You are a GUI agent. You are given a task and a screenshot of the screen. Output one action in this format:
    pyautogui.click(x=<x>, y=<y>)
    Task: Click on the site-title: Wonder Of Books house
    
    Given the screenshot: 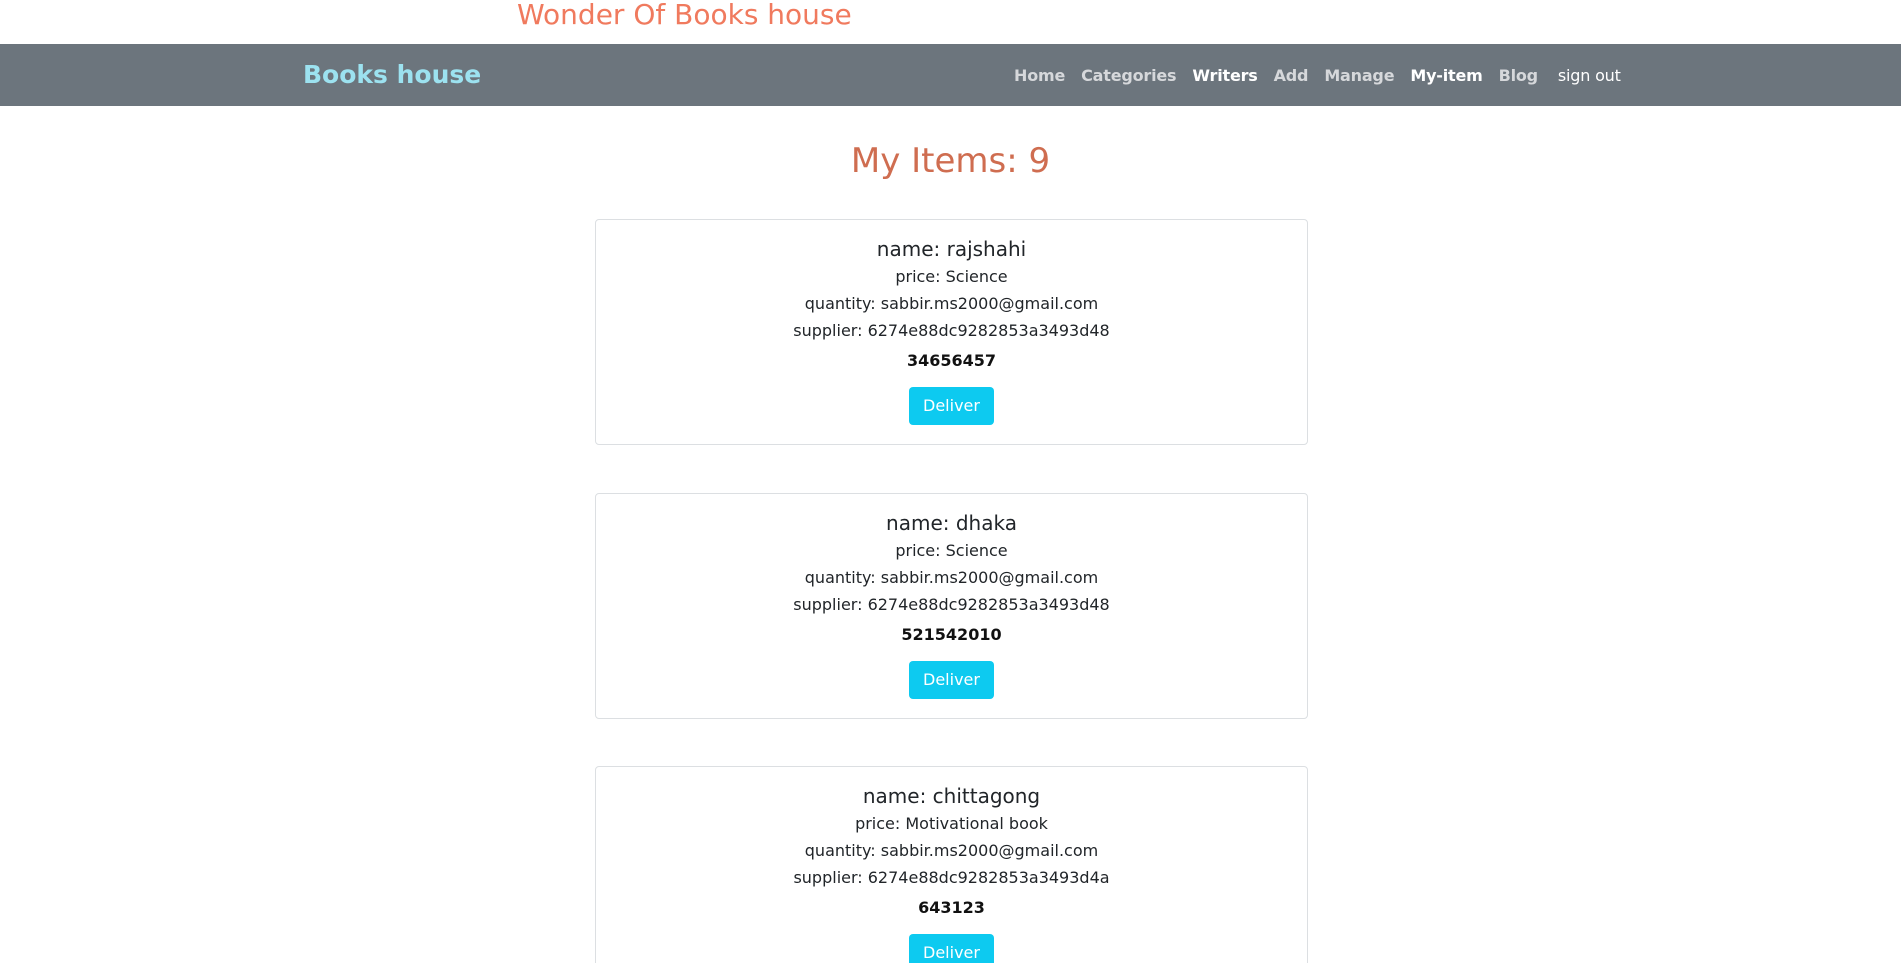 What is the action you would take?
    pyautogui.click(x=684, y=15)
    